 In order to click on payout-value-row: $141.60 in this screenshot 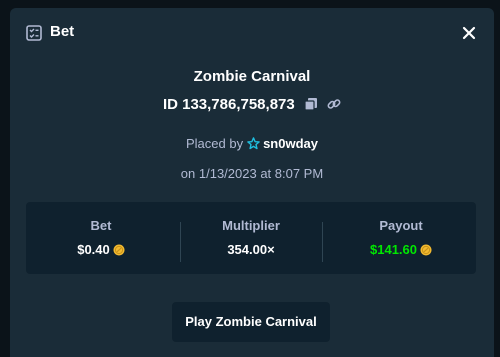, I will do `click(401, 249)`.